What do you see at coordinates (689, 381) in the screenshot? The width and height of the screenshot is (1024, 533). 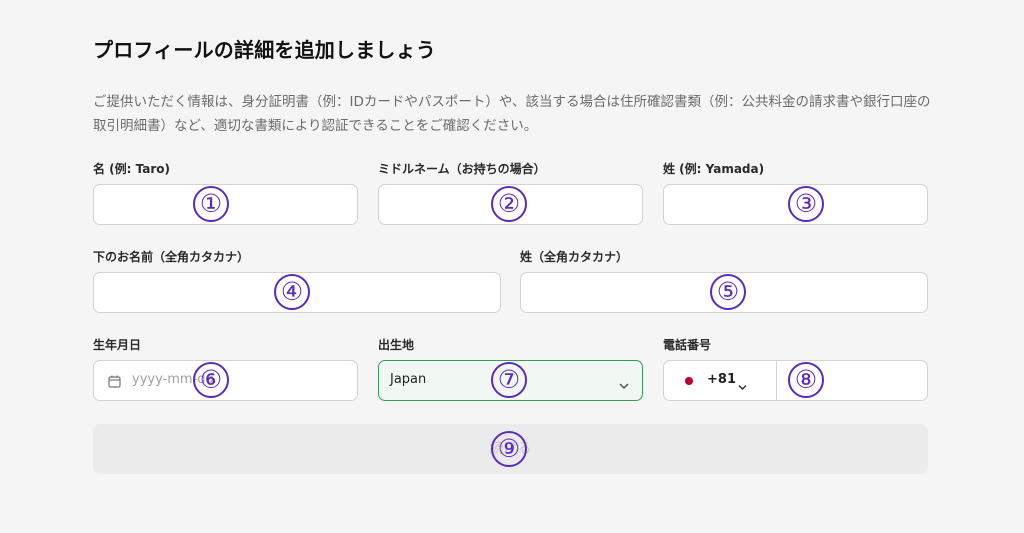 I see `japan-flag-icon` at bounding box center [689, 381].